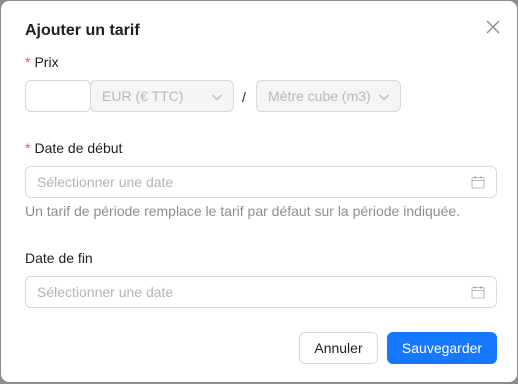 The image size is (518, 384). I want to click on end-date-label: Date de fin, so click(59, 258).